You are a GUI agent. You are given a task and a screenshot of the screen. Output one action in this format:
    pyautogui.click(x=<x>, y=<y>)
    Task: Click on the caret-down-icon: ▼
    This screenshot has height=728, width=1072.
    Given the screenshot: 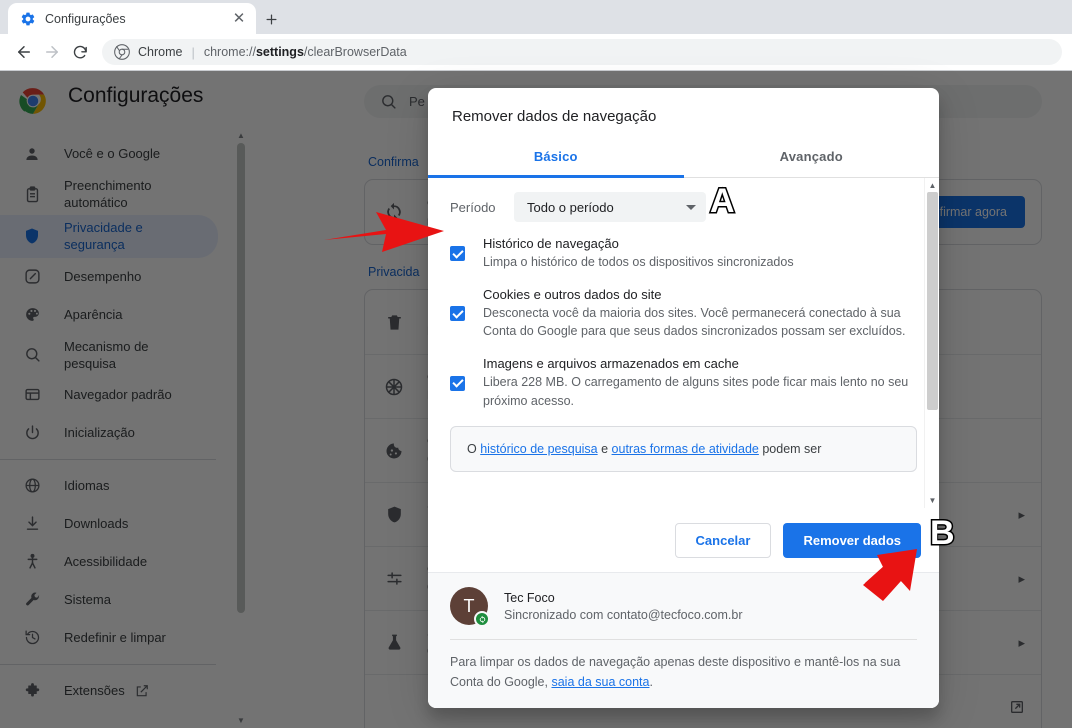 What is the action you would take?
    pyautogui.click(x=932, y=500)
    